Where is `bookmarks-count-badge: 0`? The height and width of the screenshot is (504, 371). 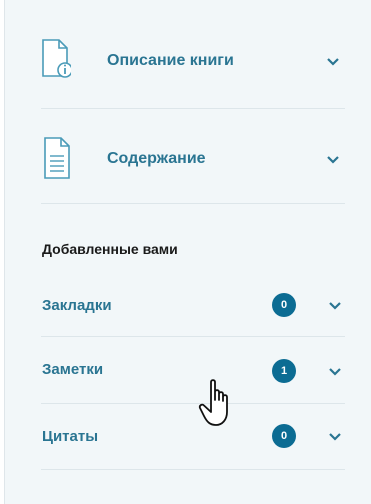
bookmarks-count-badge: 0 is located at coordinates (284, 305).